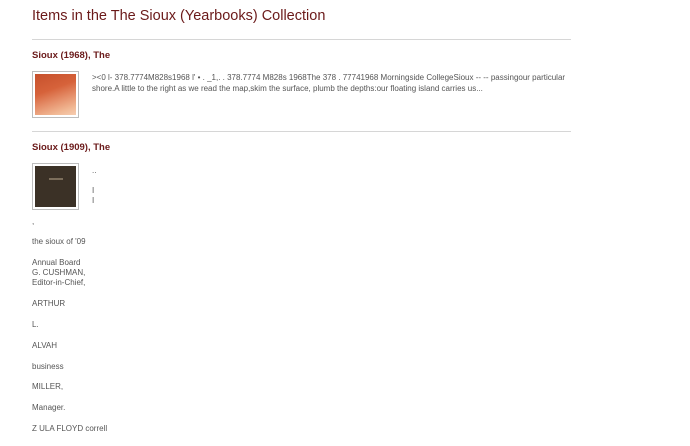 The width and height of the screenshot is (690, 446). I want to click on description-fragment: Manager., so click(49, 407).